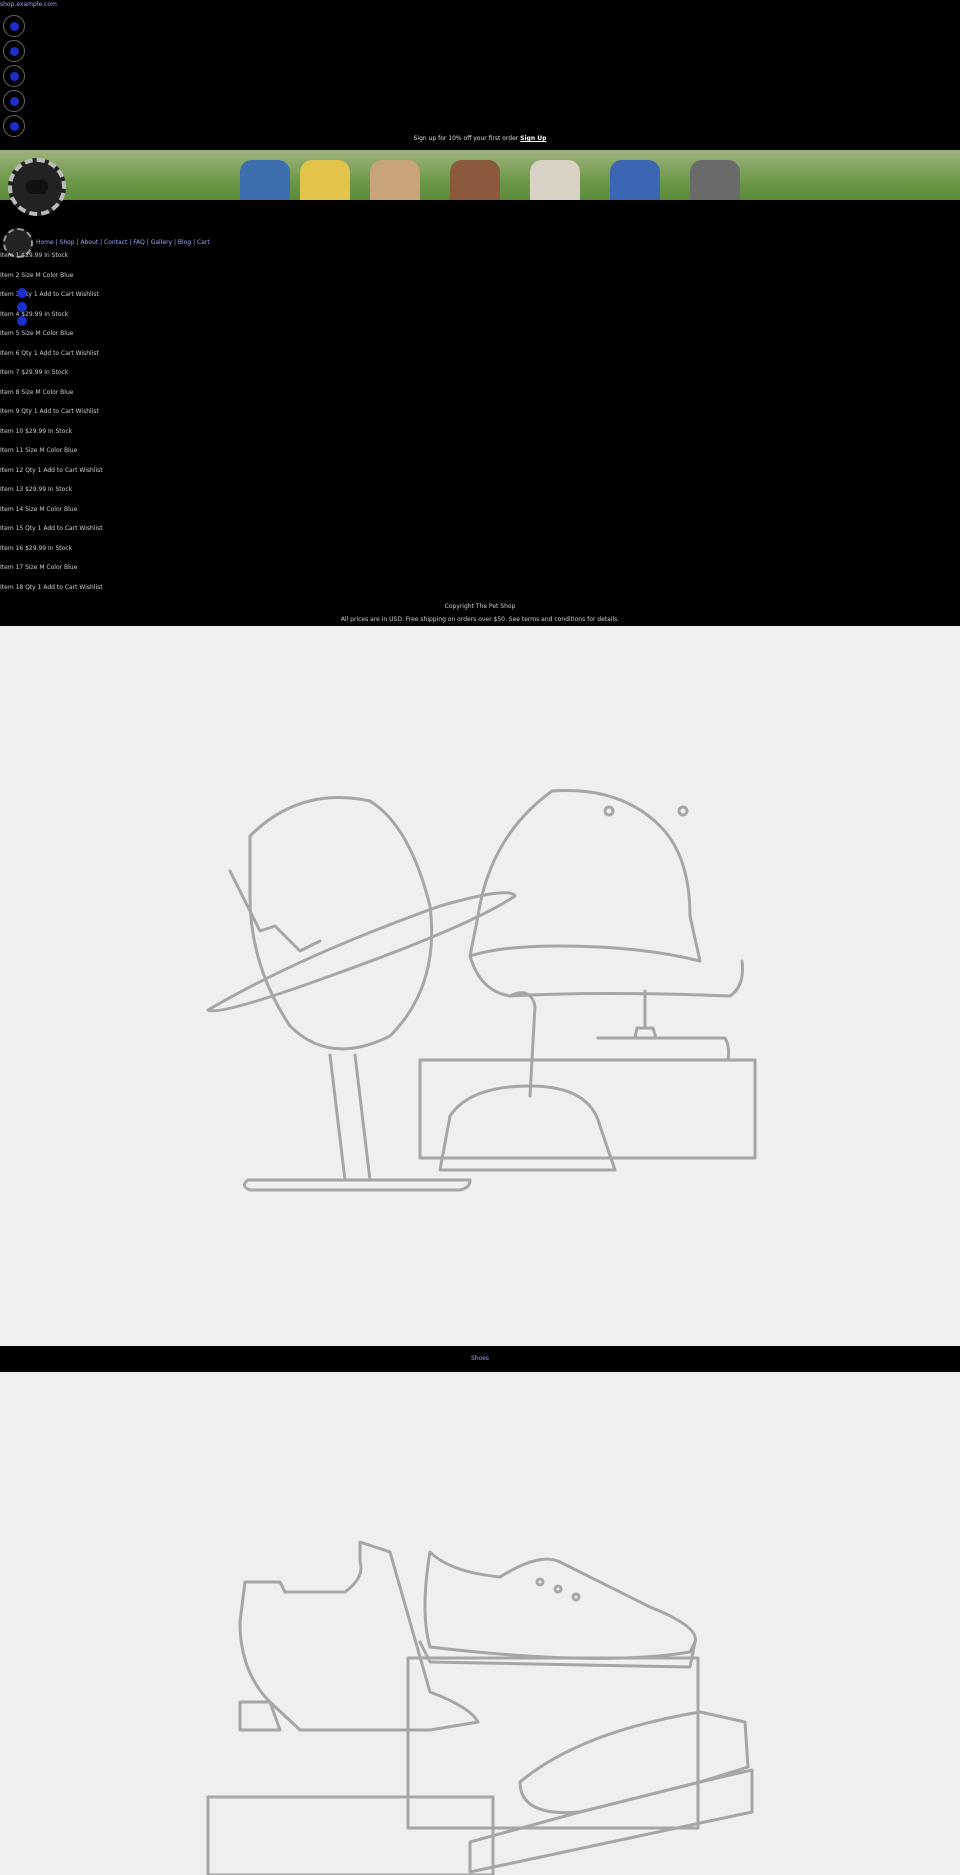 The width and height of the screenshot is (960, 1875). I want to click on pagination-dots, so click(22, 307).